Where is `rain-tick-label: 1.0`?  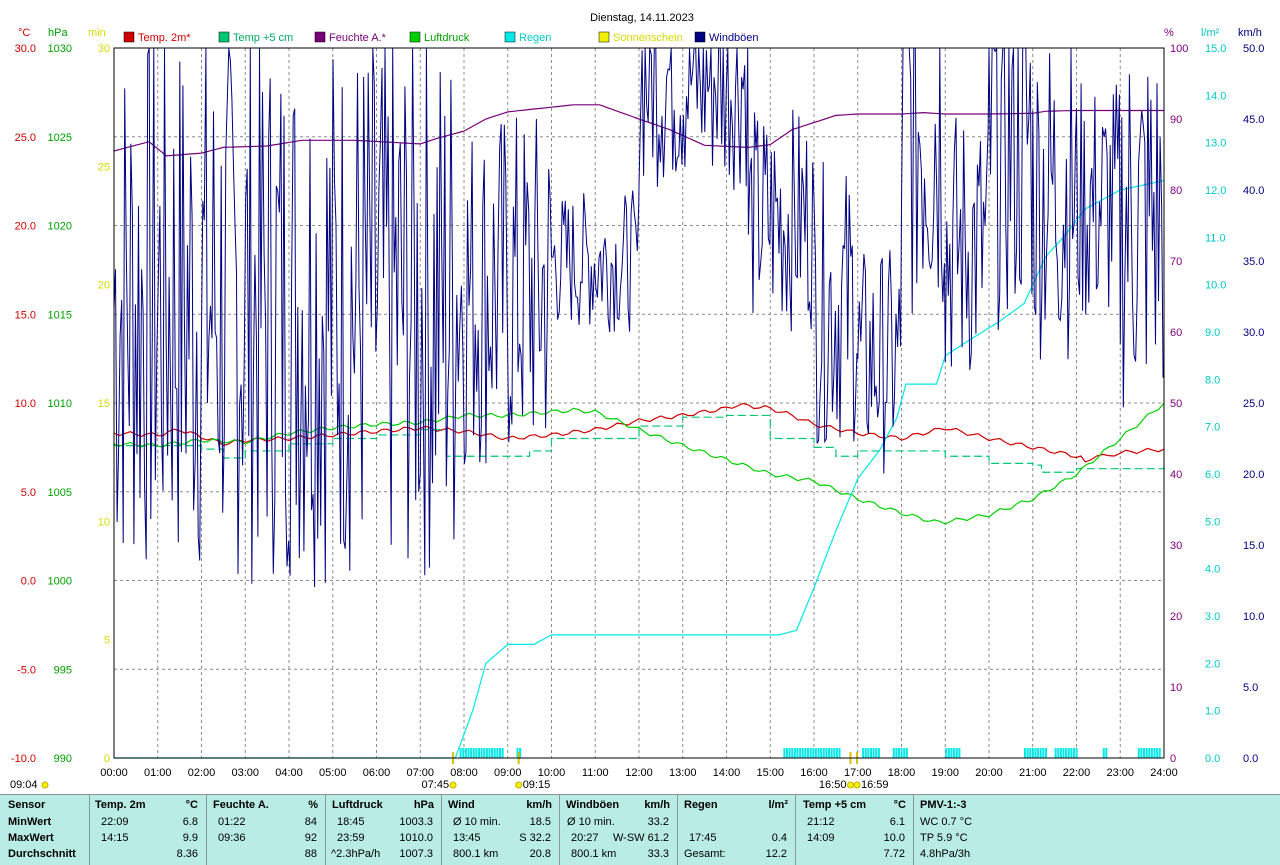
rain-tick-label: 1.0 is located at coordinates (1212, 712).